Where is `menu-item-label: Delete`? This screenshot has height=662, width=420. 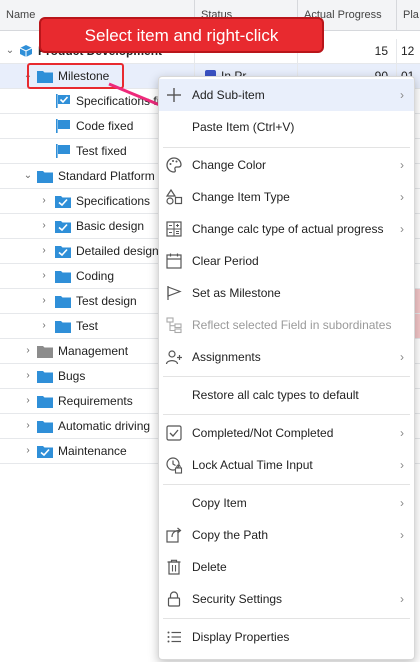 menu-item-label: Delete is located at coordinates (209, 567).